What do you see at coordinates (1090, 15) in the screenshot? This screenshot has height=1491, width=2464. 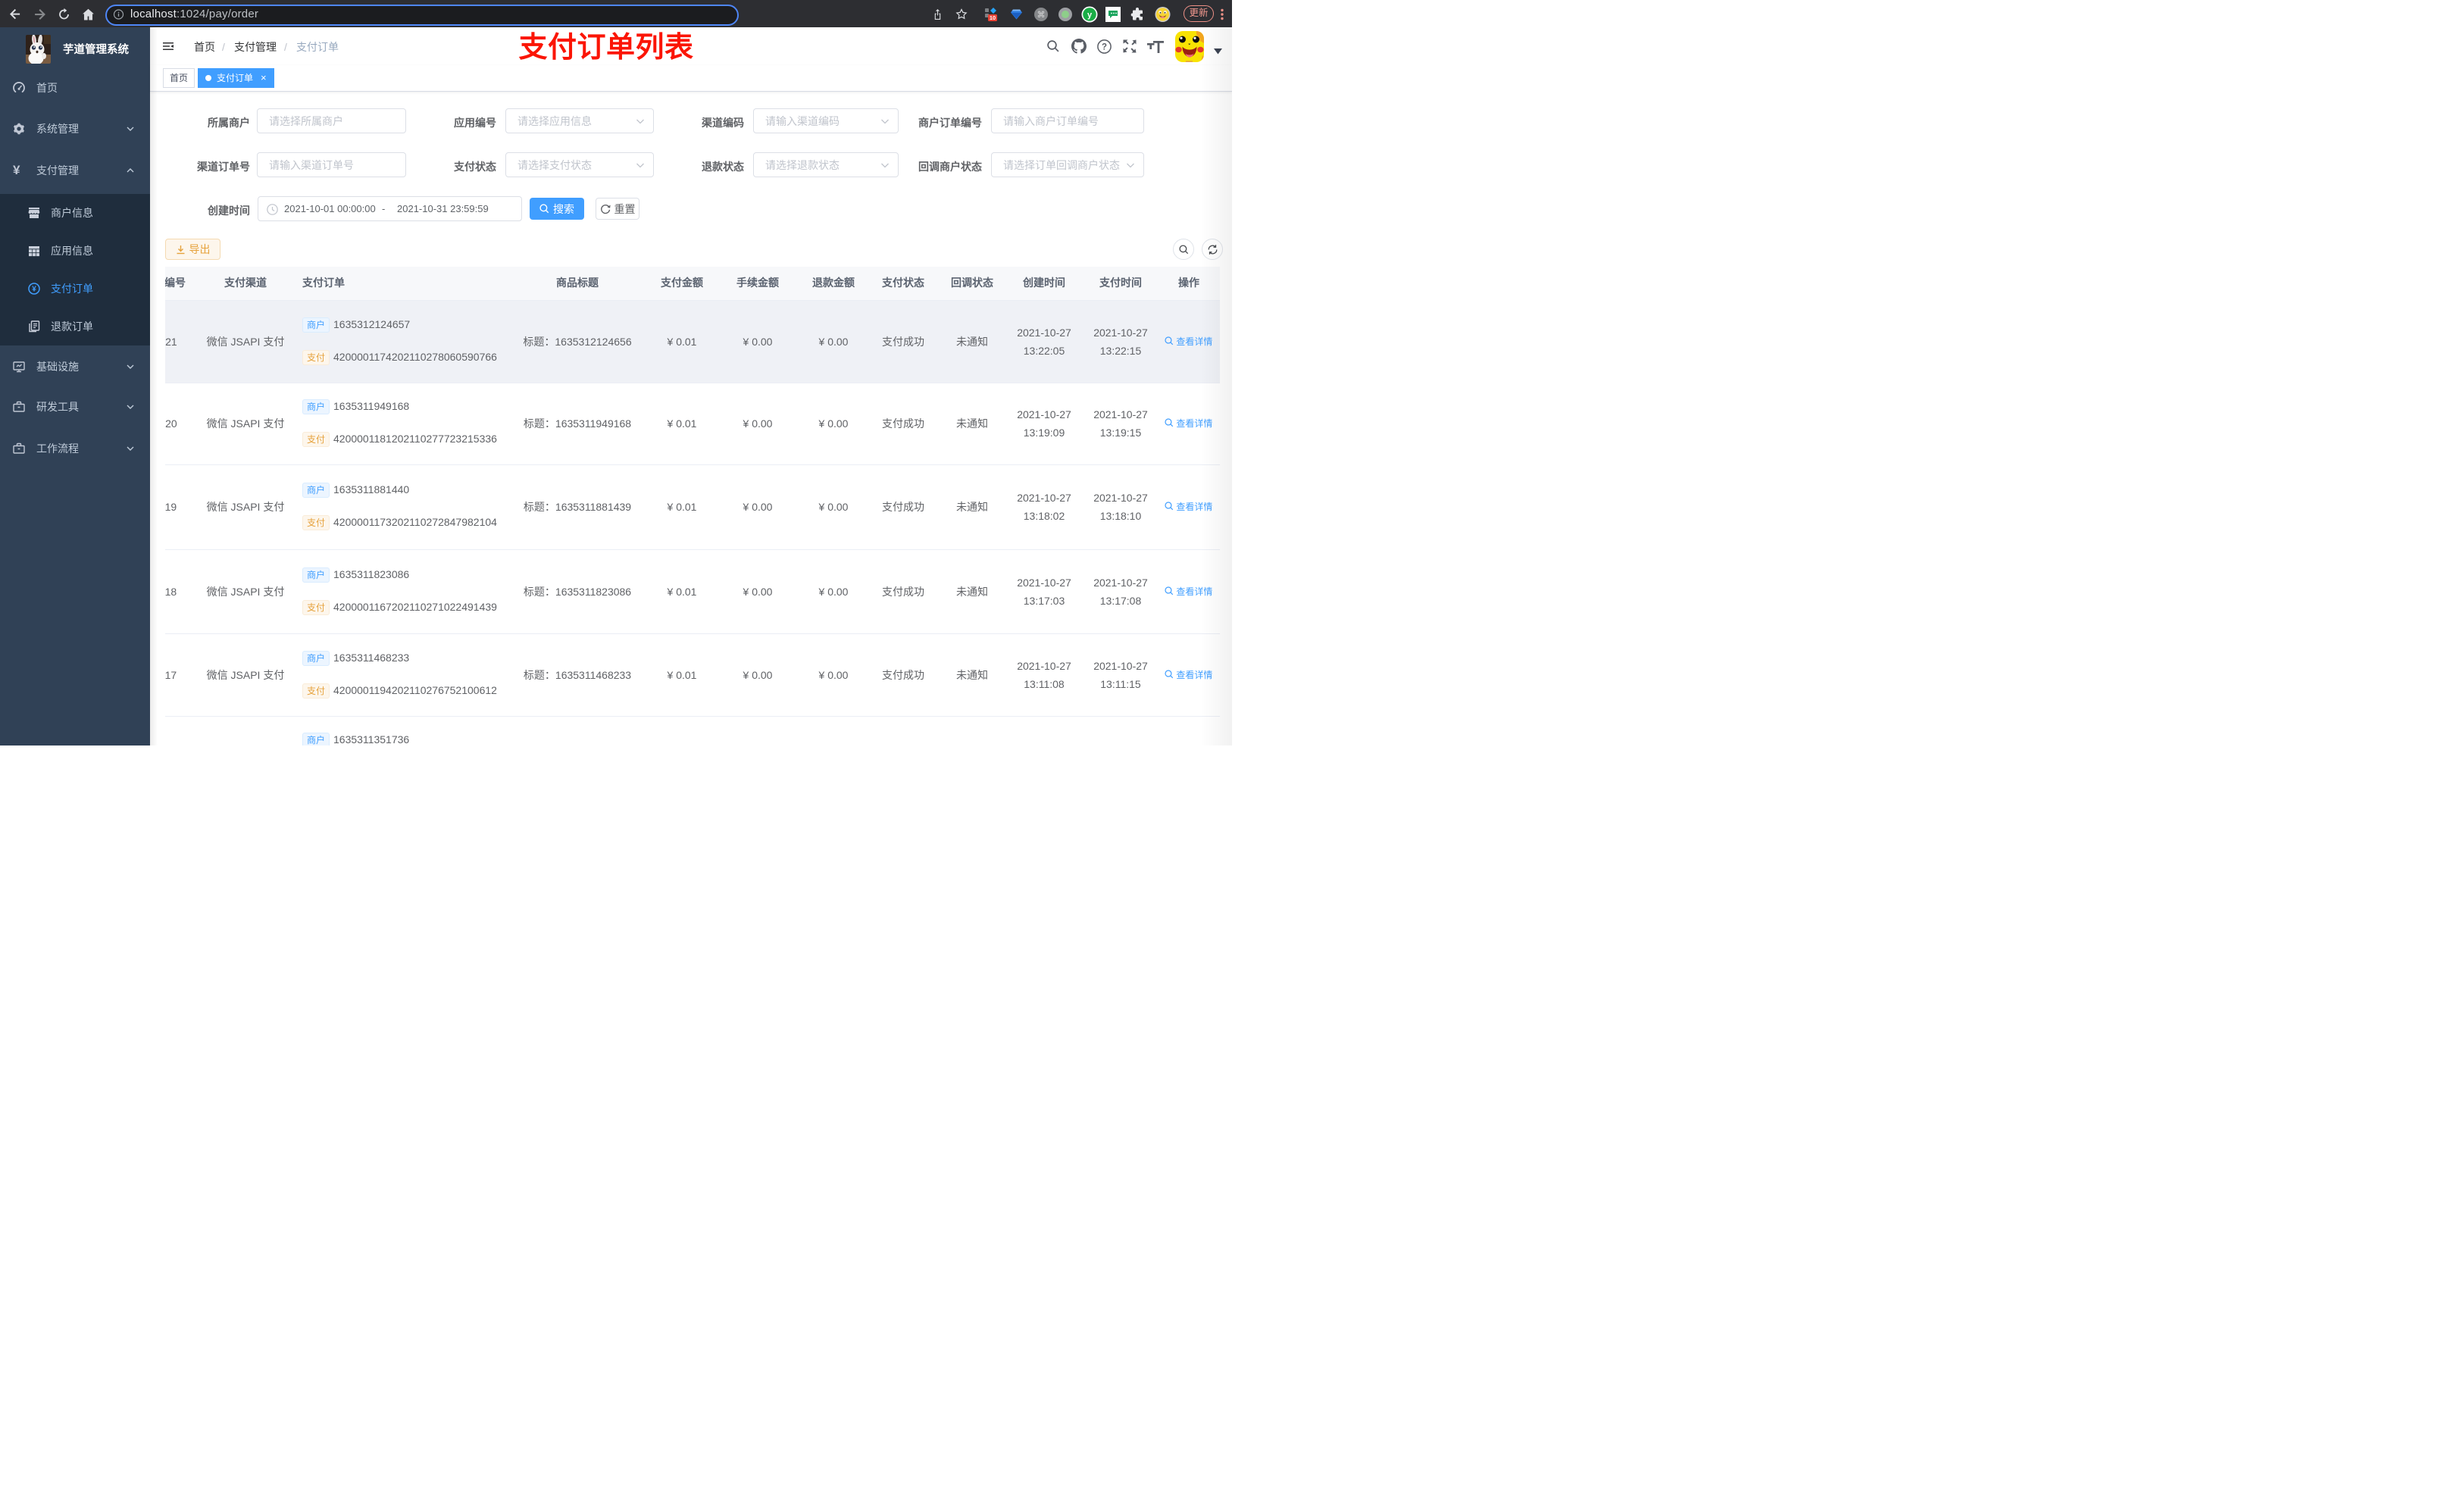 I see `svg-text: y` at bounding box center [1090, 15].